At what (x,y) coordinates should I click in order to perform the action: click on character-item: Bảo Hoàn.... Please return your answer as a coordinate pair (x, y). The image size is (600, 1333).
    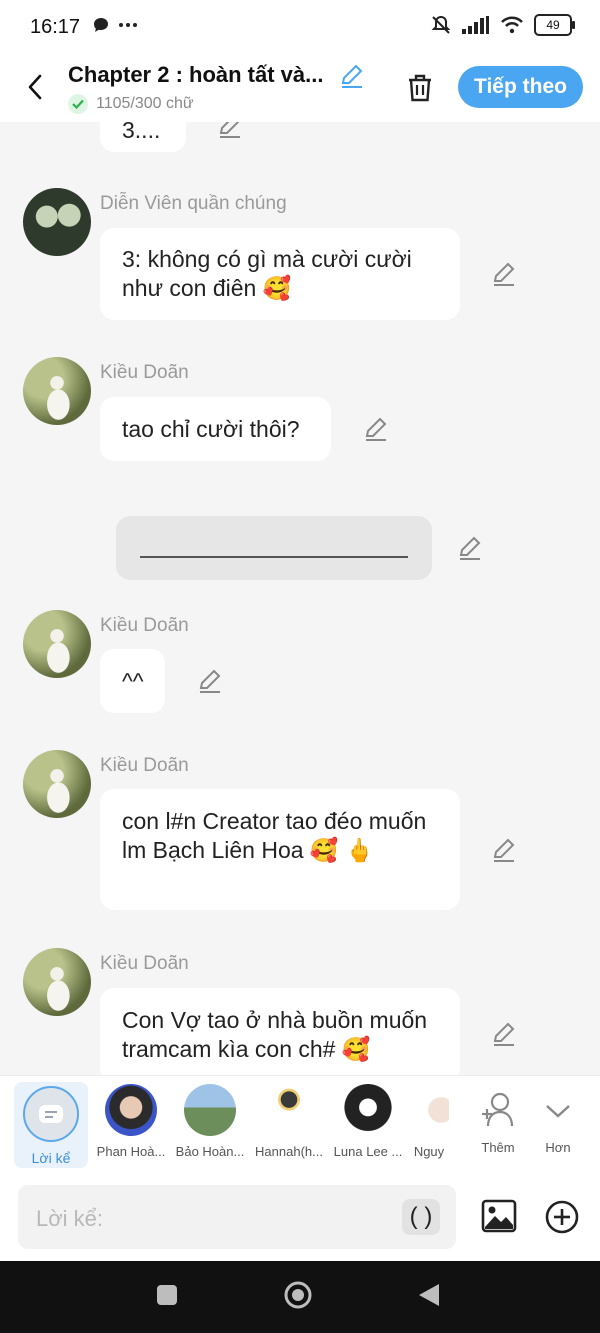
    Looking at the image, I should click on (210, 1121).